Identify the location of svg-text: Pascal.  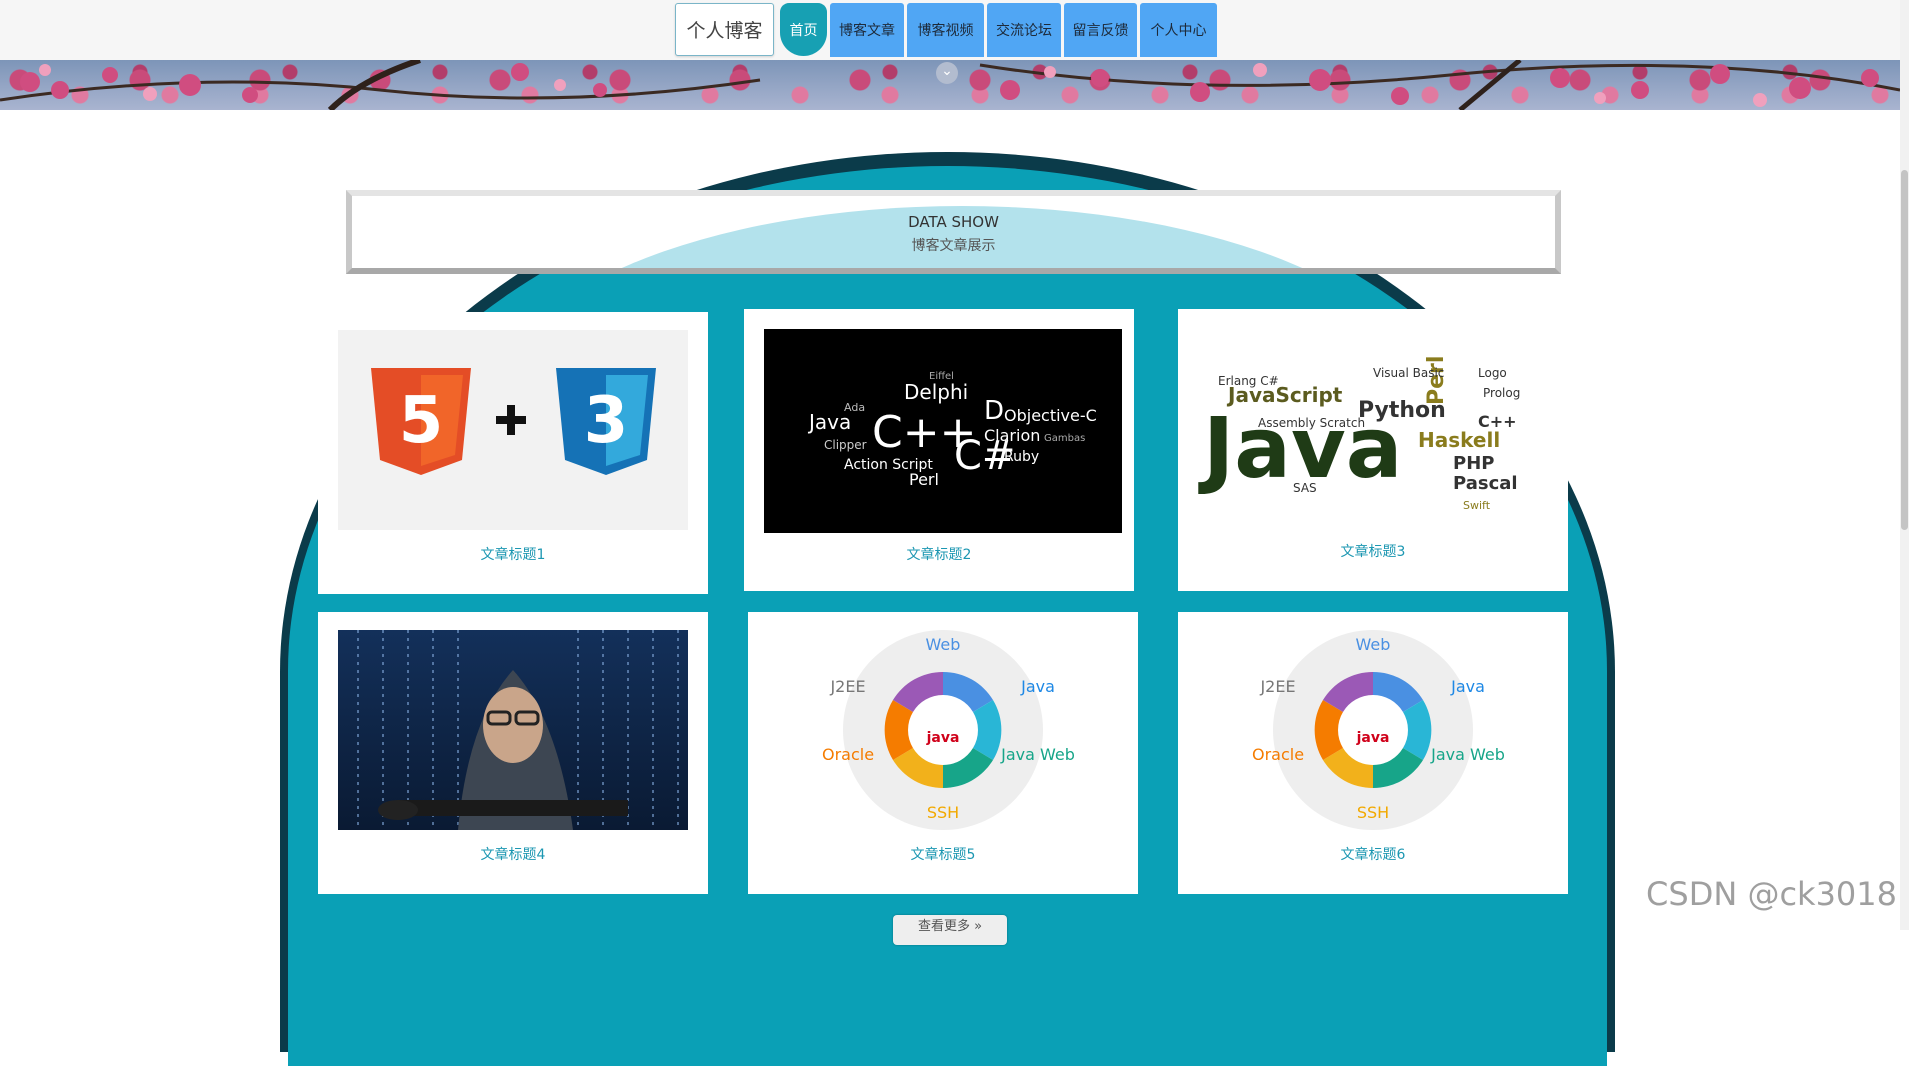
(1485, 483).